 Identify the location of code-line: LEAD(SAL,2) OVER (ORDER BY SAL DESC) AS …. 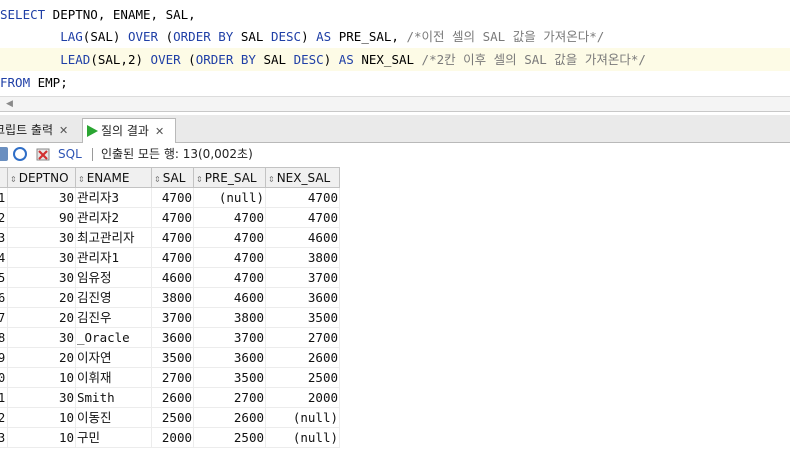
(395, 59).